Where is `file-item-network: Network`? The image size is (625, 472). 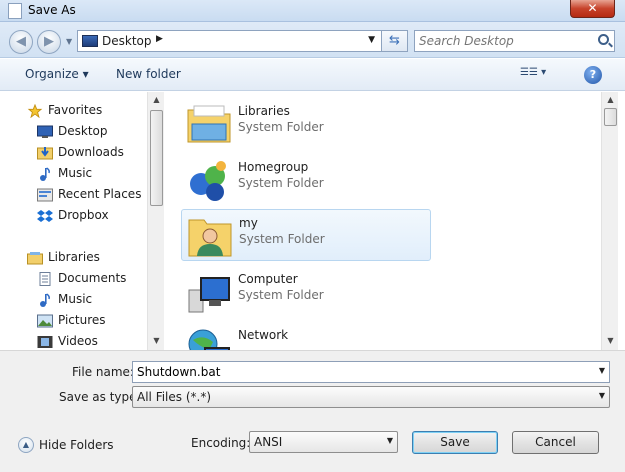 file-item-network: Network is located at coordinates (306, 336).